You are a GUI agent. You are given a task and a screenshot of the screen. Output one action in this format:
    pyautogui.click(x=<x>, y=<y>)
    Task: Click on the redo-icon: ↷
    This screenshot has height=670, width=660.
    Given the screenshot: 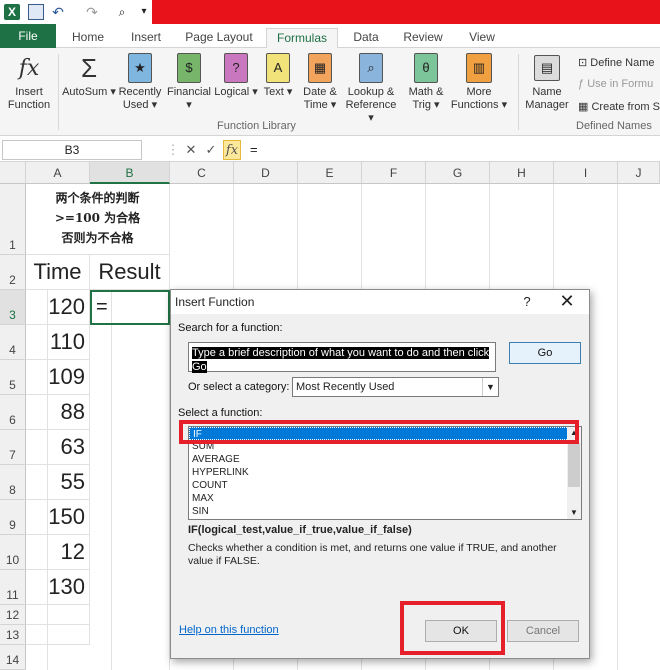 What is the action you would take?
    pyautogui.click(x=92, y=12)
    